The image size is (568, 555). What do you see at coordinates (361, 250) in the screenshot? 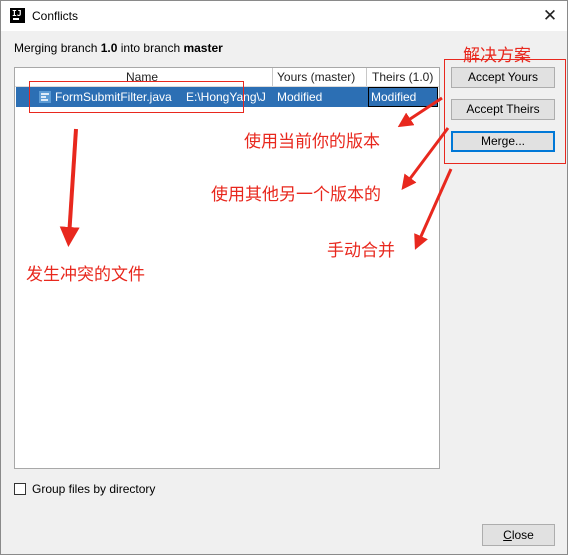
I see `annotation-manual-merge: 手动合并` at bounding box center [361, 250].